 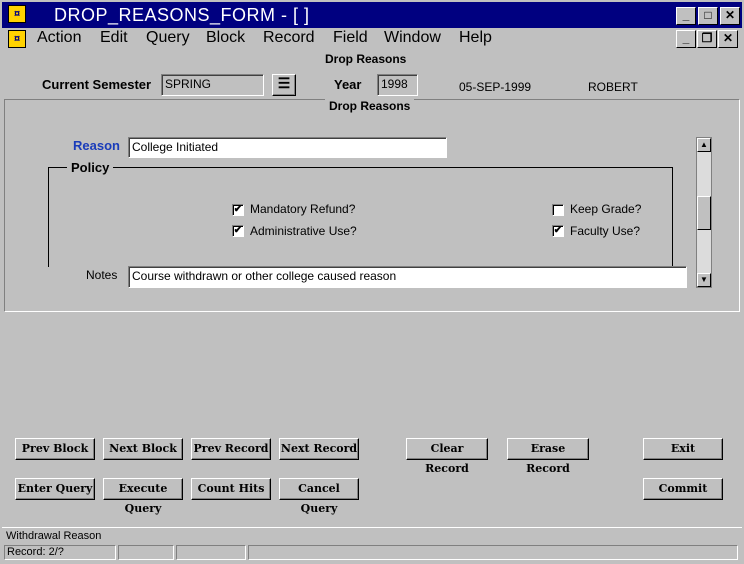 What do you see at coordinates (372, 14) in the screenshot?
I see `title-bar: ¤ DROP_REASONS_FORM - [ ] _ □ ✕` at bounding box center [372, 14].